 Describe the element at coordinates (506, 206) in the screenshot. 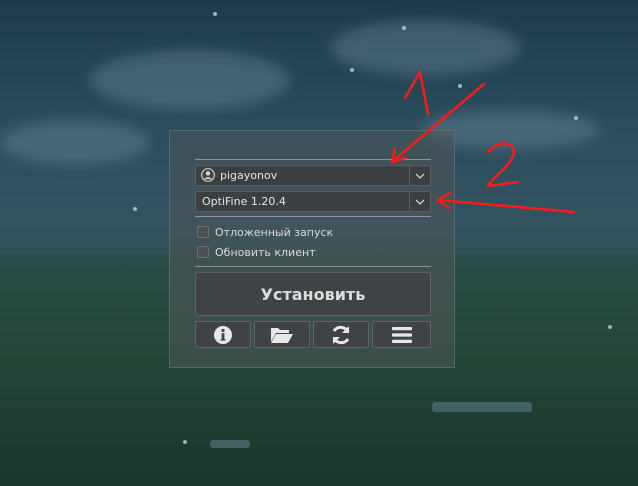

I see `annotation-arrow-2-line` at that location.